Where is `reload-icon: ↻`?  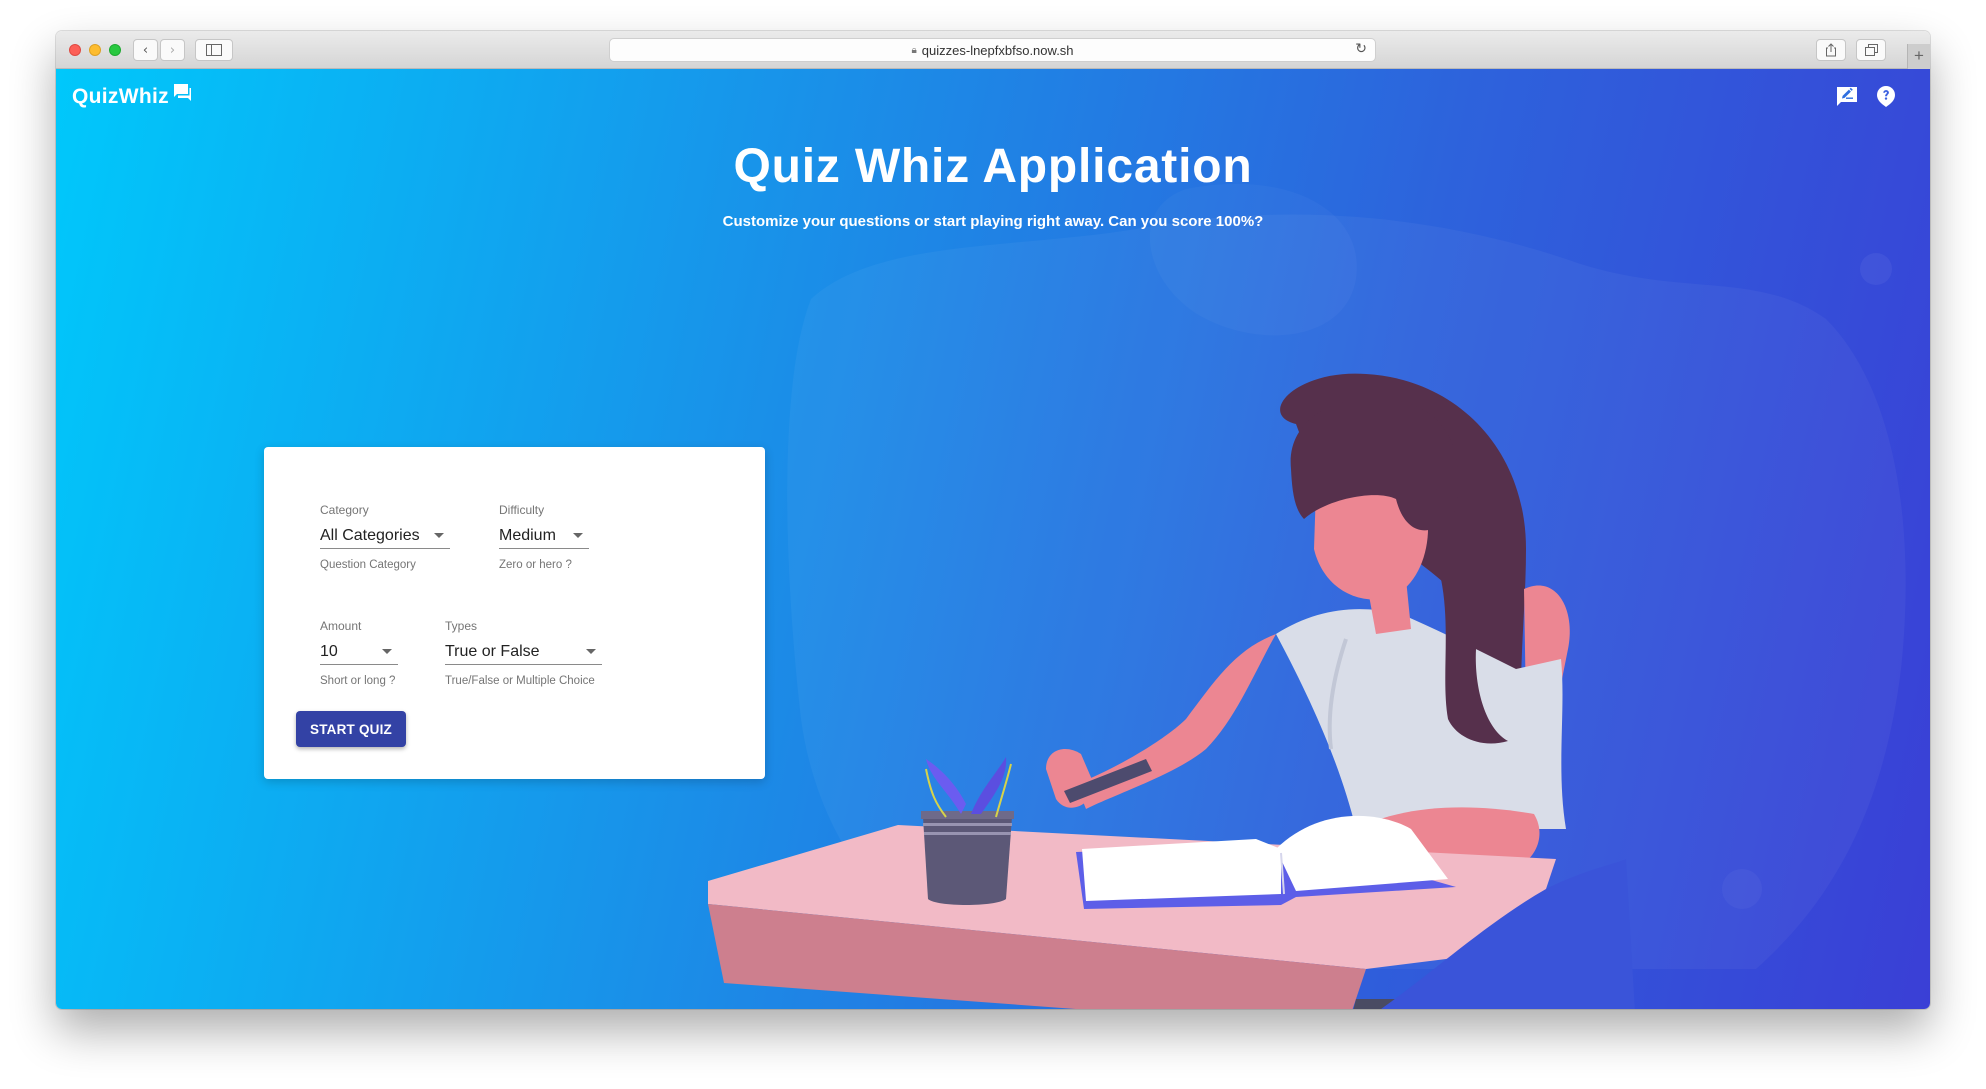 reload-icon: ↻ is located at coordinates (1361, 49).